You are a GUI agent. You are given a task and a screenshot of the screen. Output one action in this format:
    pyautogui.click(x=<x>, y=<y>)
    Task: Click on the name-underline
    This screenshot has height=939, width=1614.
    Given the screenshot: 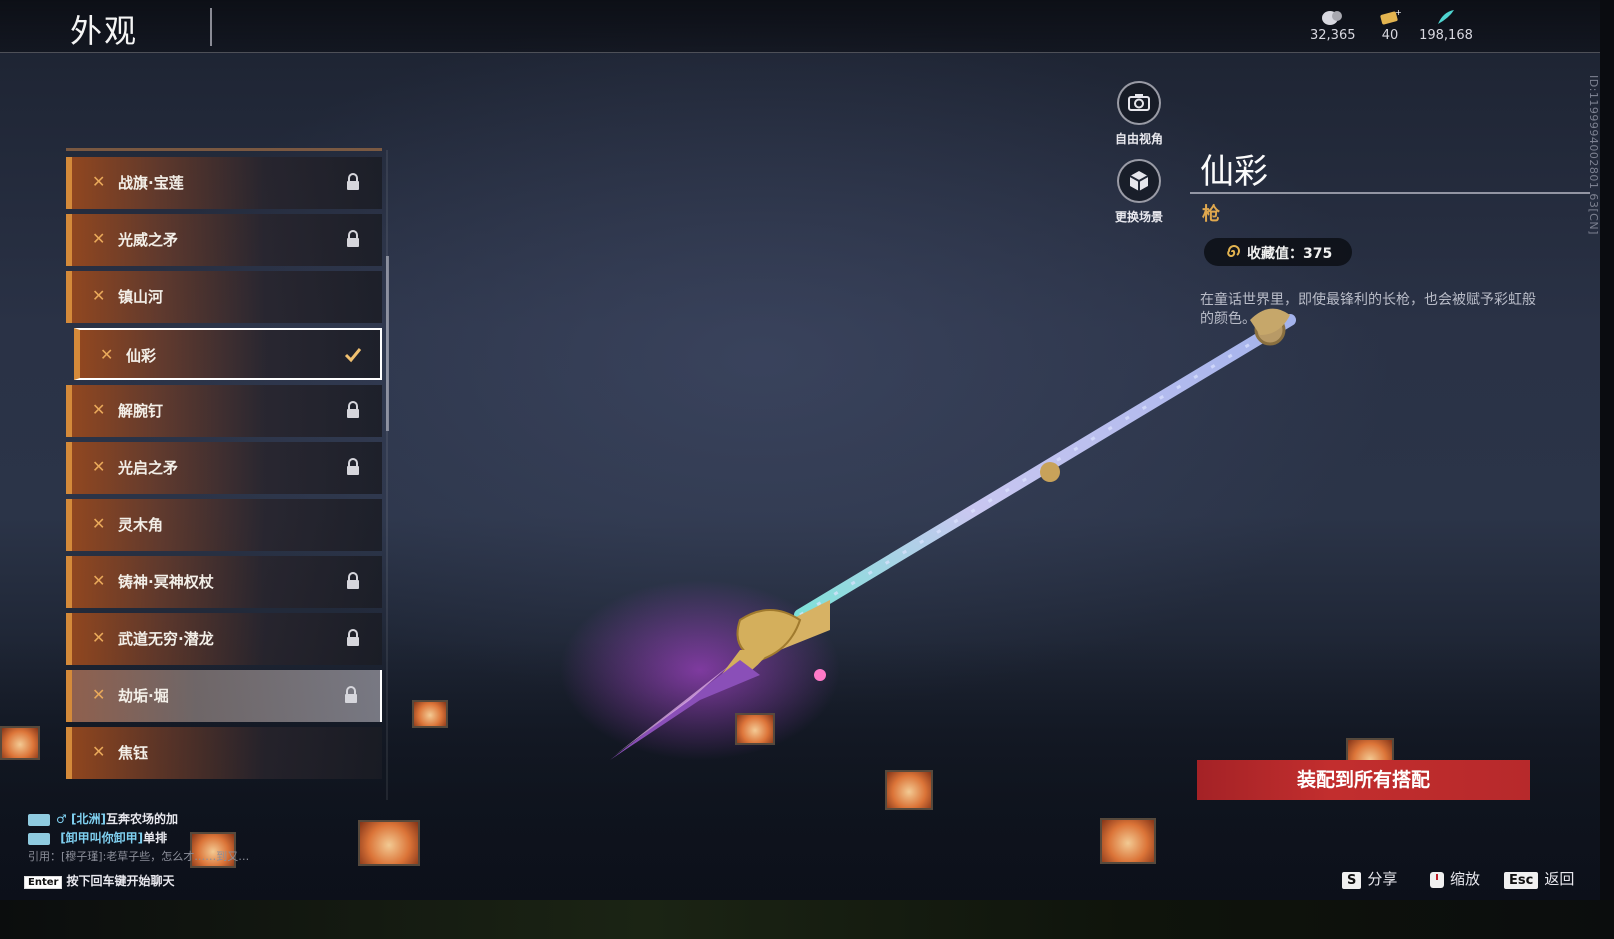 What is the action you would take?
    pyautogui.click(x=1390, y=193)
    